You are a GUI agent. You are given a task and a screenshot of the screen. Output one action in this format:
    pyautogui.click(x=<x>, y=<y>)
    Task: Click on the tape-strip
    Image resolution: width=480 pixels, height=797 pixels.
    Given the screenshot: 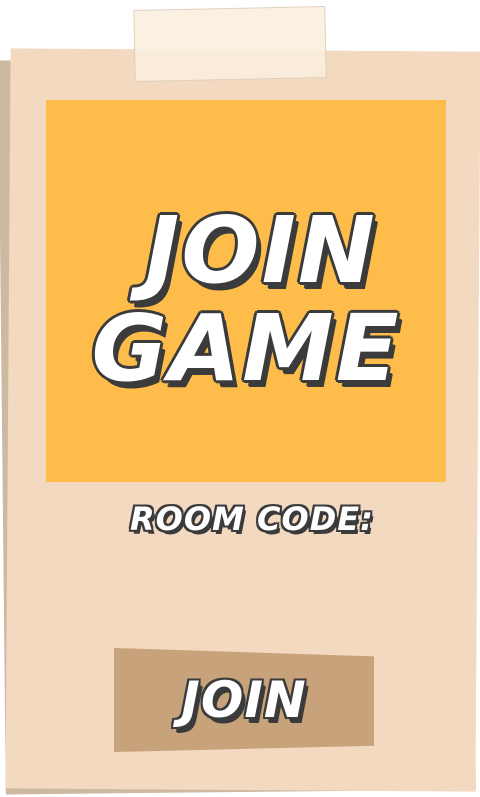 What is the action you would take?
    pyautogui.click(x=230, y=44)
    